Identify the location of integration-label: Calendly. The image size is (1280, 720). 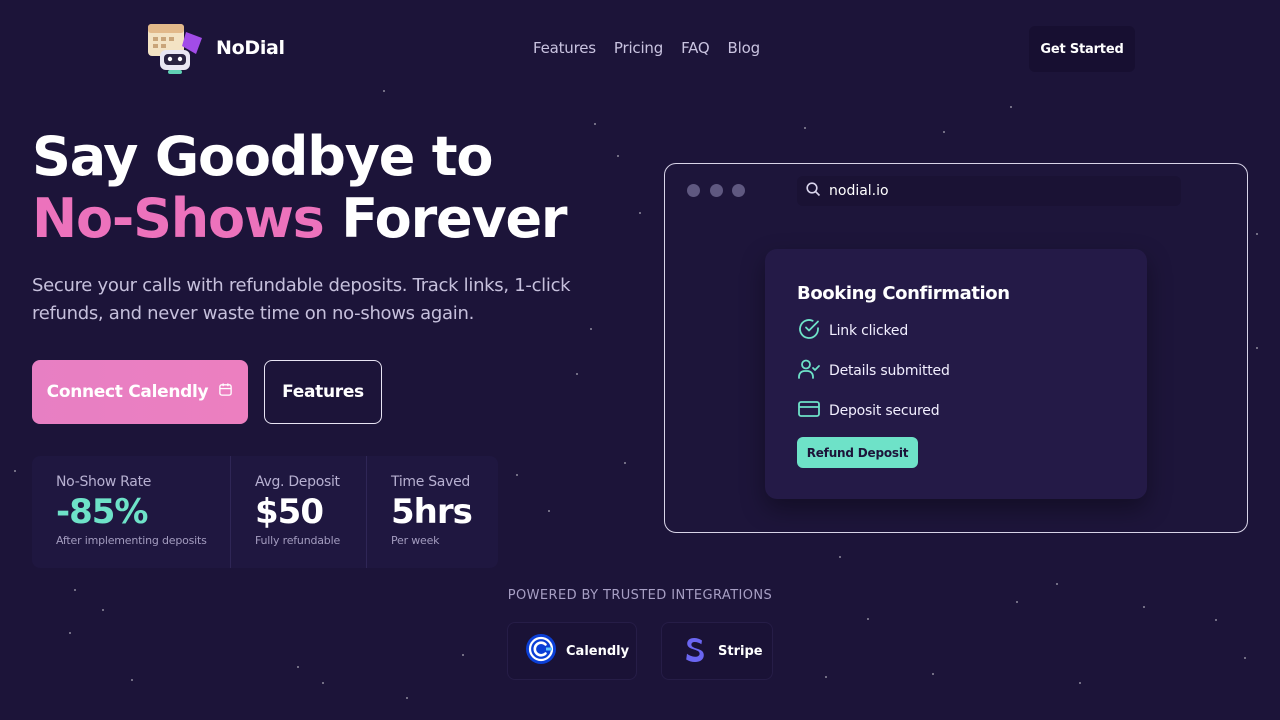
(598, 651).